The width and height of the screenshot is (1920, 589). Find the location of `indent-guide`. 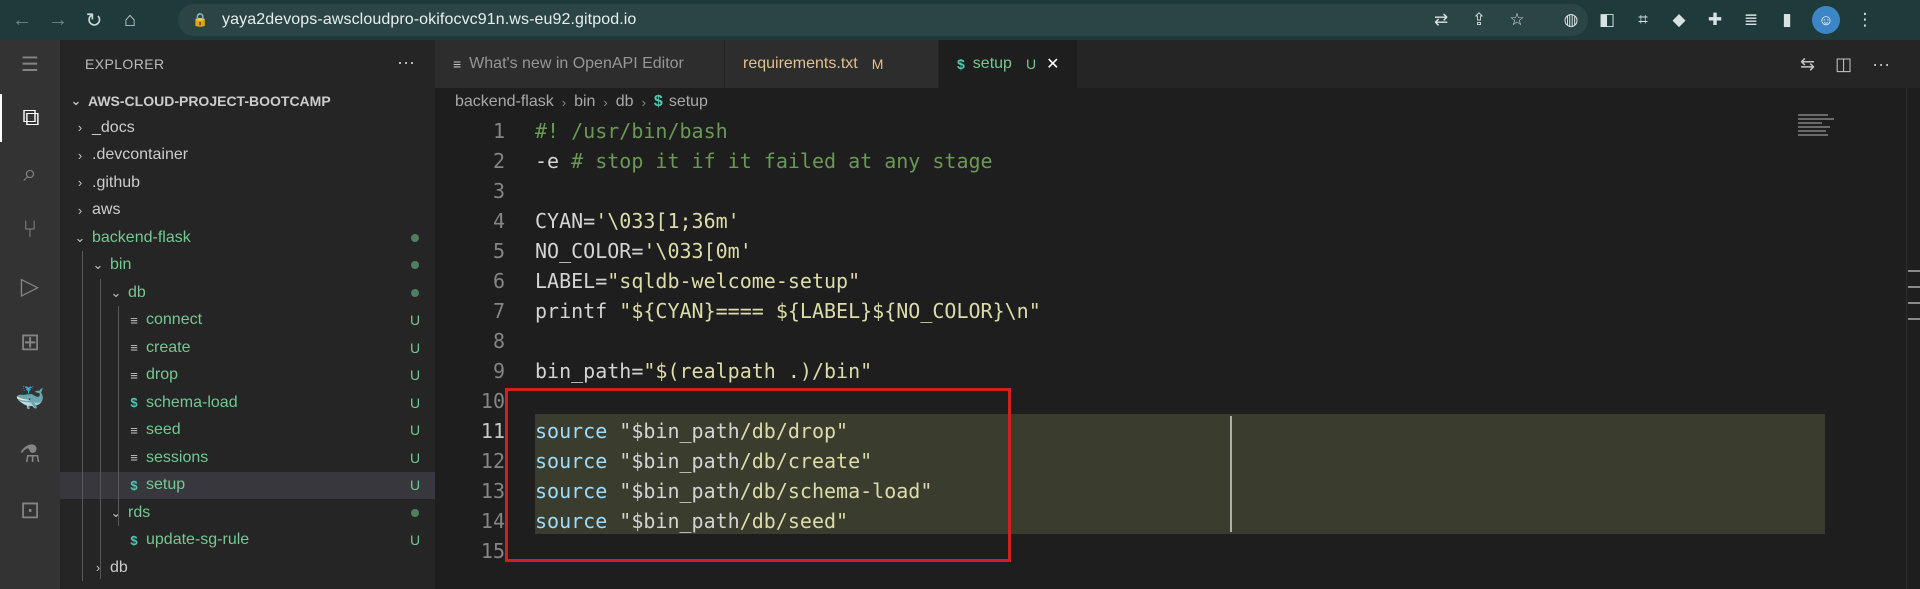

indent-guide is located at coordinates (82, 416).